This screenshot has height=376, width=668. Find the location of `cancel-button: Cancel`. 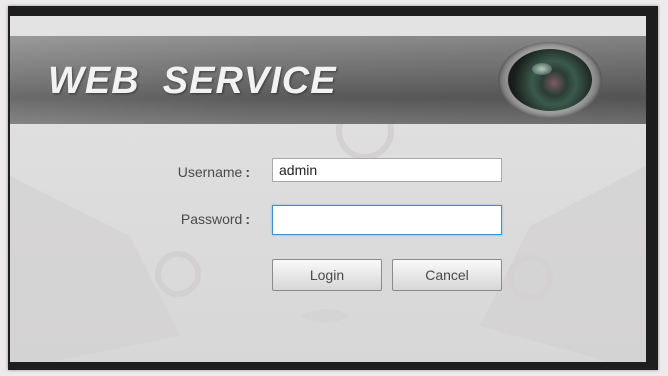

cancel-button: Cancel is located at coordinates (447, 275).